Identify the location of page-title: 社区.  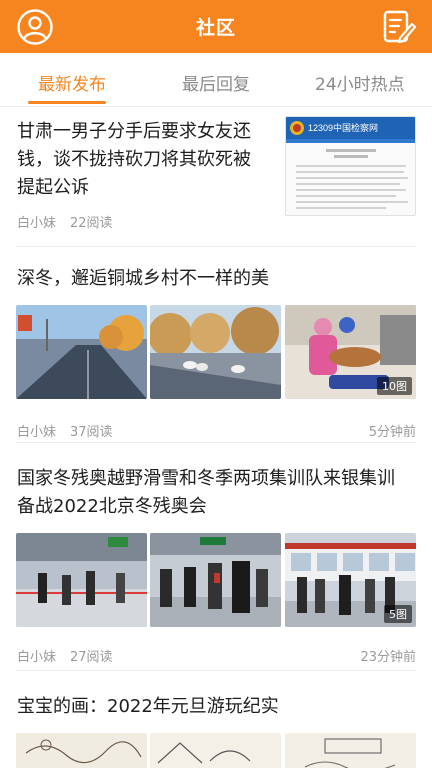
(215, 28).